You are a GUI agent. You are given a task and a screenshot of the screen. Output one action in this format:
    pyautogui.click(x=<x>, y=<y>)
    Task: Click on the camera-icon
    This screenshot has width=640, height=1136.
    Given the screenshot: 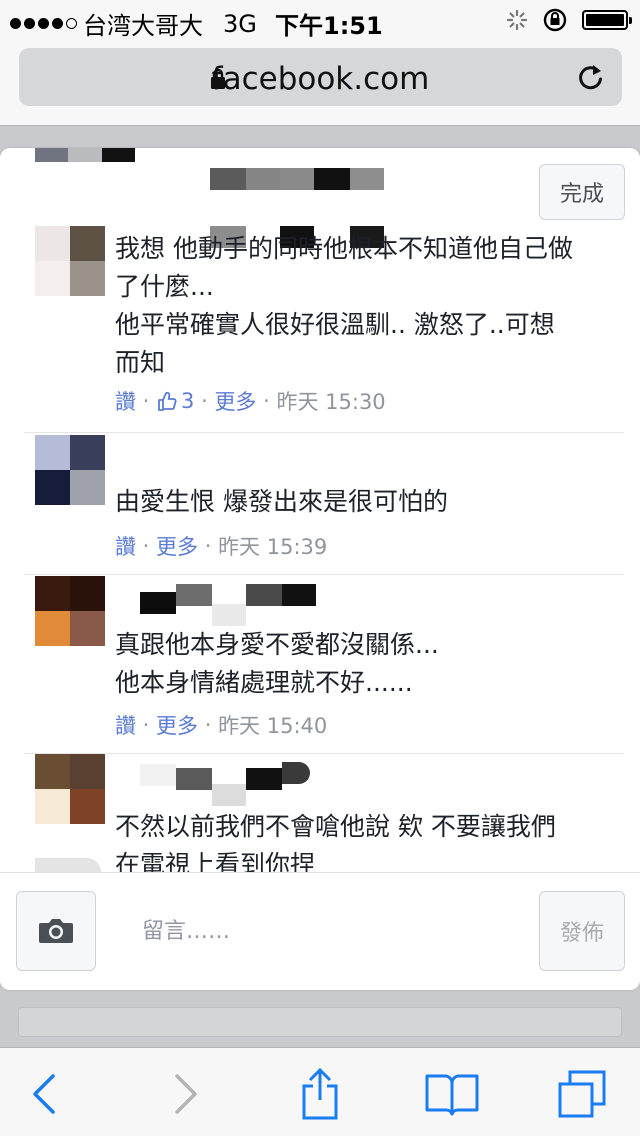 What is the action you would take?
    pyautogui.click(x=56, y=931)
    